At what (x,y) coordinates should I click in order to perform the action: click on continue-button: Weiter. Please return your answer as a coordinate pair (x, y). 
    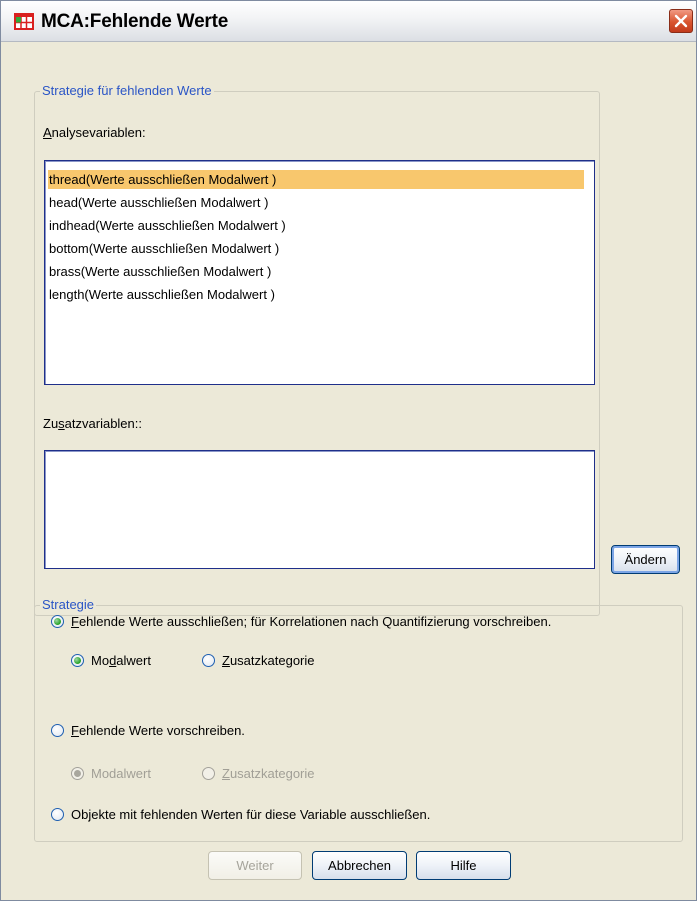
    Looking at the image, I should click on (255, 865).